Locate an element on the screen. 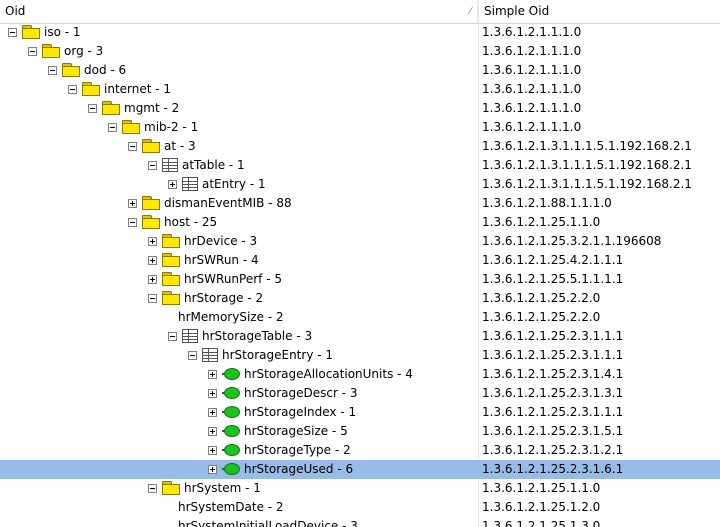 The image size is (720, 527). node-label: hrStorageEntry - 1 is located at coordinates (278, 355).